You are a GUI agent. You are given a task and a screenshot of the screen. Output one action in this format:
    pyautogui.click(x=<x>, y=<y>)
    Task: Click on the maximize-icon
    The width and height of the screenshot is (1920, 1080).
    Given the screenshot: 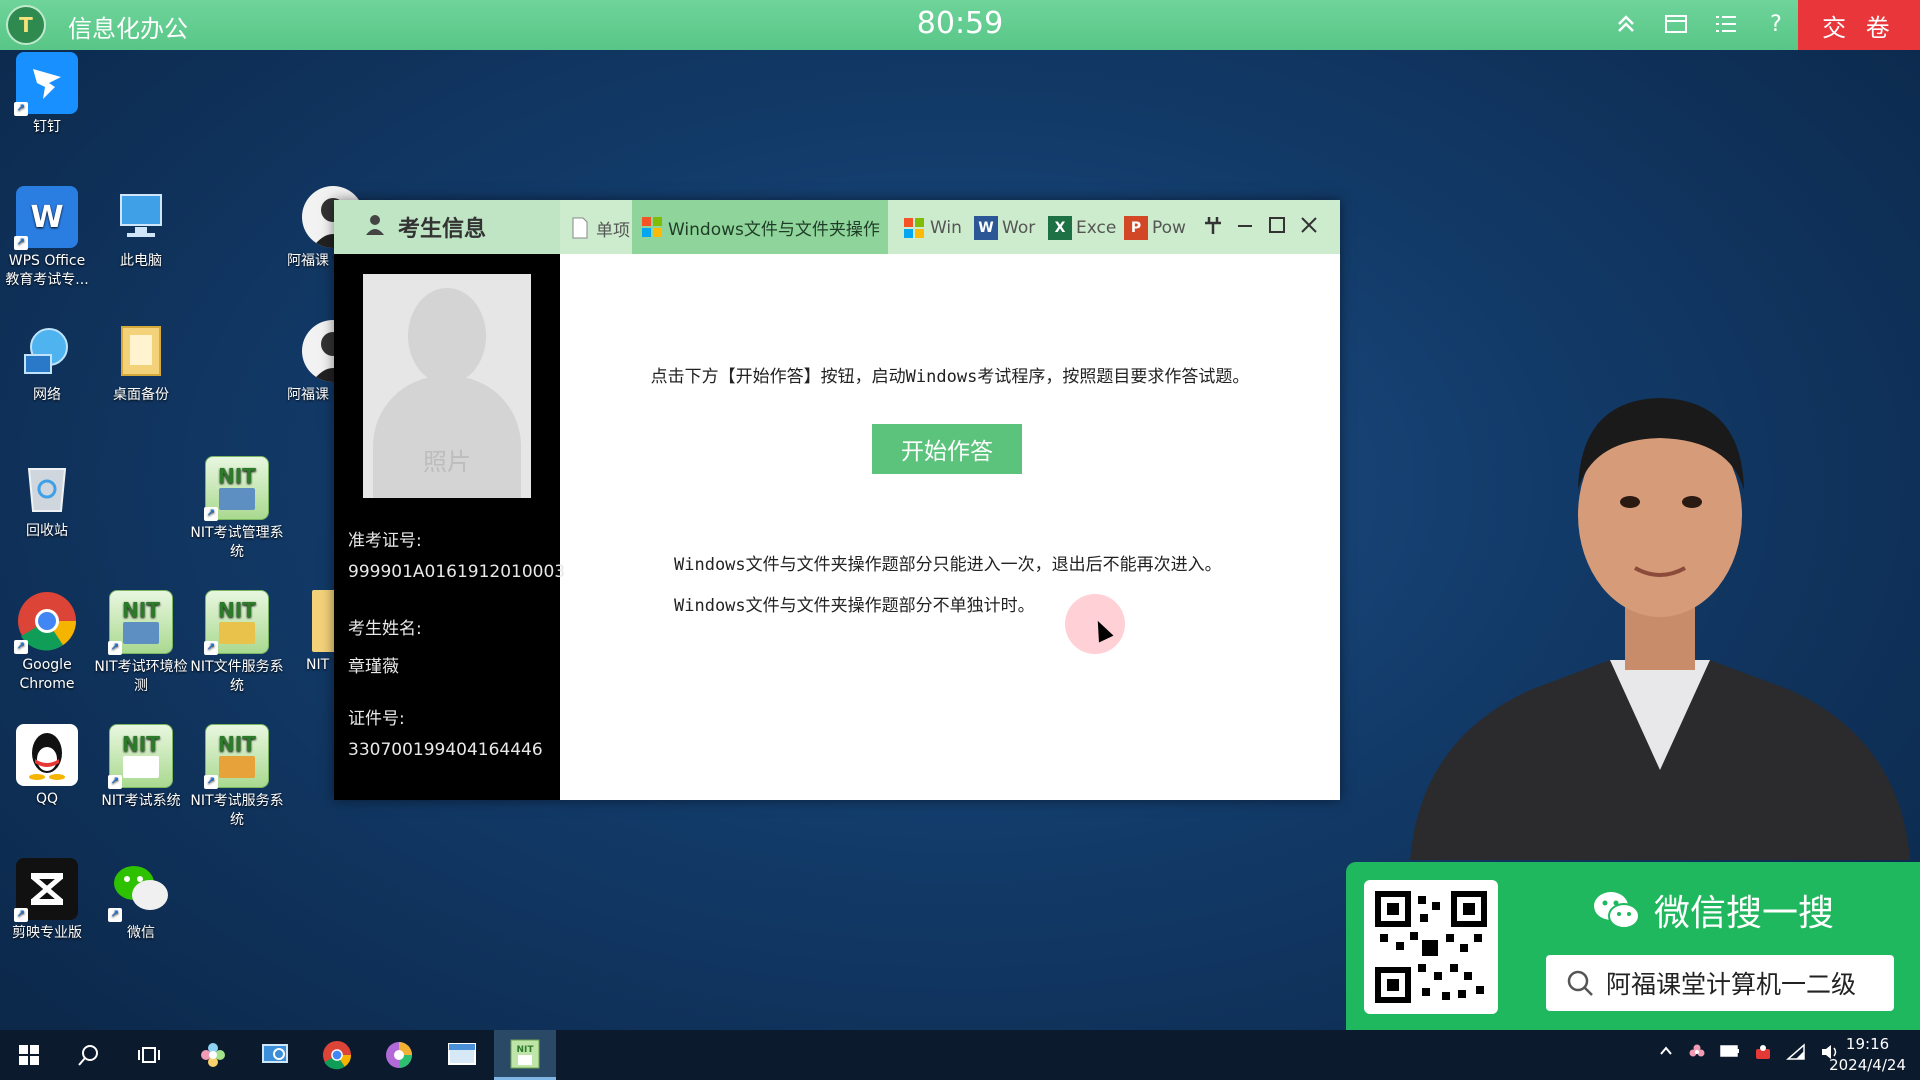 What is the action you would take?
    pyautogui.click(x=1277, y=227)
    